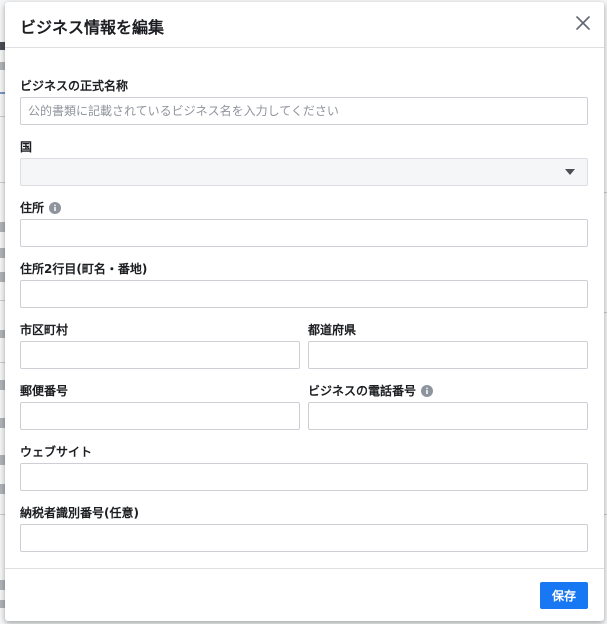 Image resolution: width=607 pixels, height=624 pixels. What do you see at coordinates (304, 25) in the screenshot?
I see `dialog-header: ビジネス情報を編集` at bounding box center [304, 25].